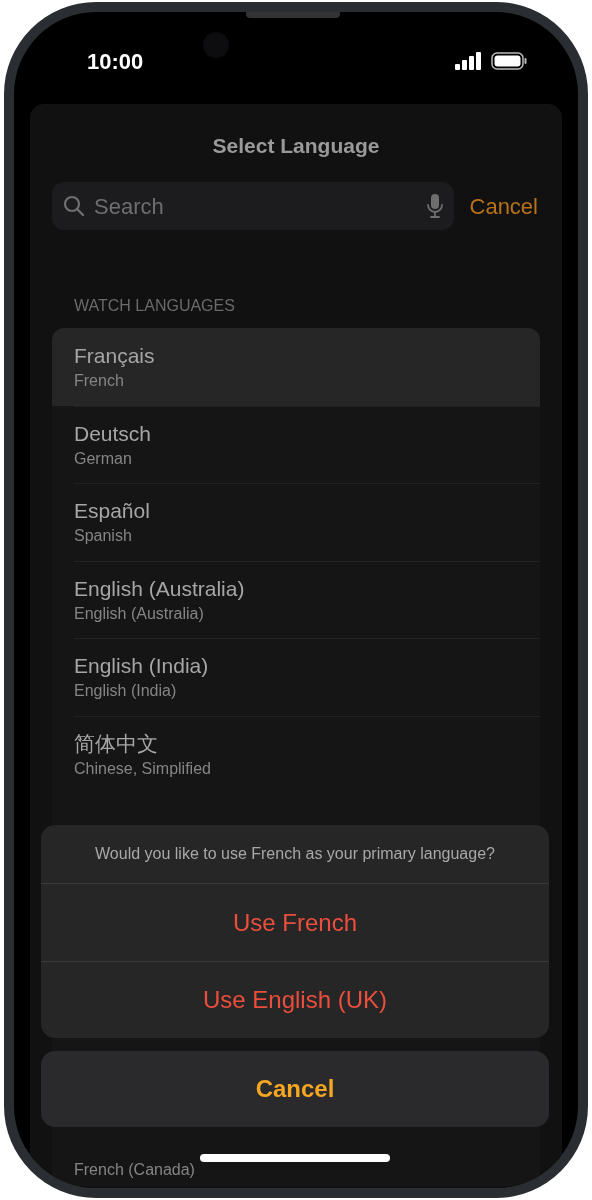  What do you see at coordinates (295, 854) in the screenshot?
I see `alert-message: Would you like to use French as your primary language?` at bounding box center [295, 854].